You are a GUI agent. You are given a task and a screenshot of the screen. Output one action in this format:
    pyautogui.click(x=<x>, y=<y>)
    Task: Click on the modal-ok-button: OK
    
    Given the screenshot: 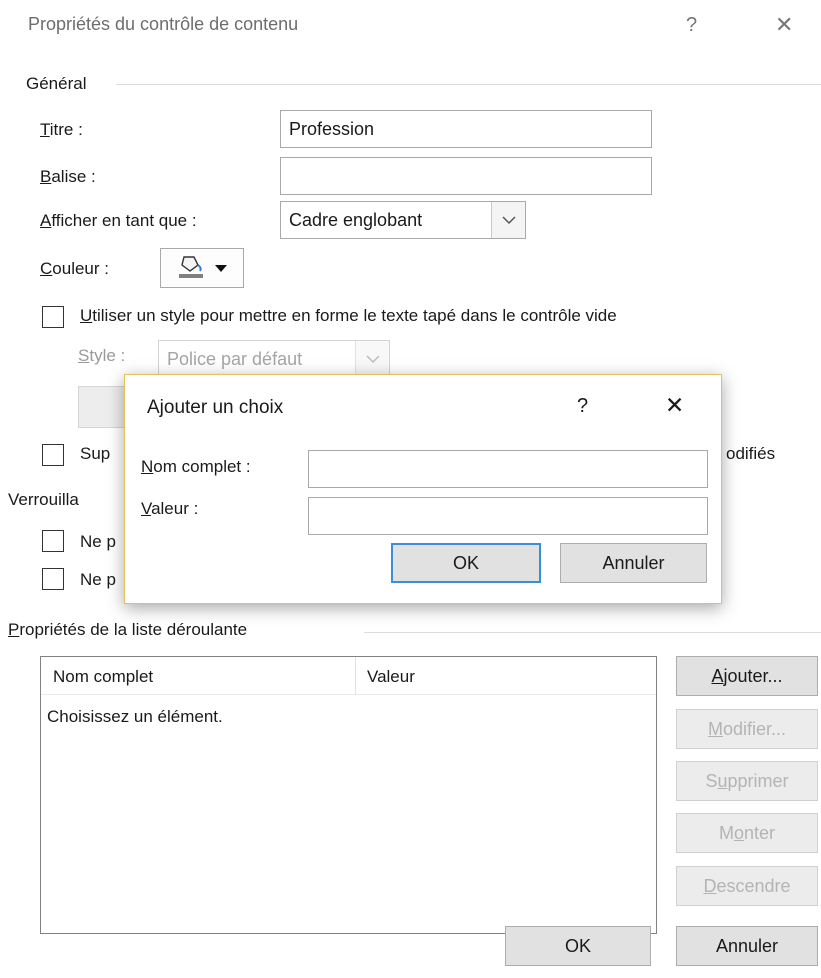 What is the action you would take?
    pyautogui.click(x=466, y=563)
    